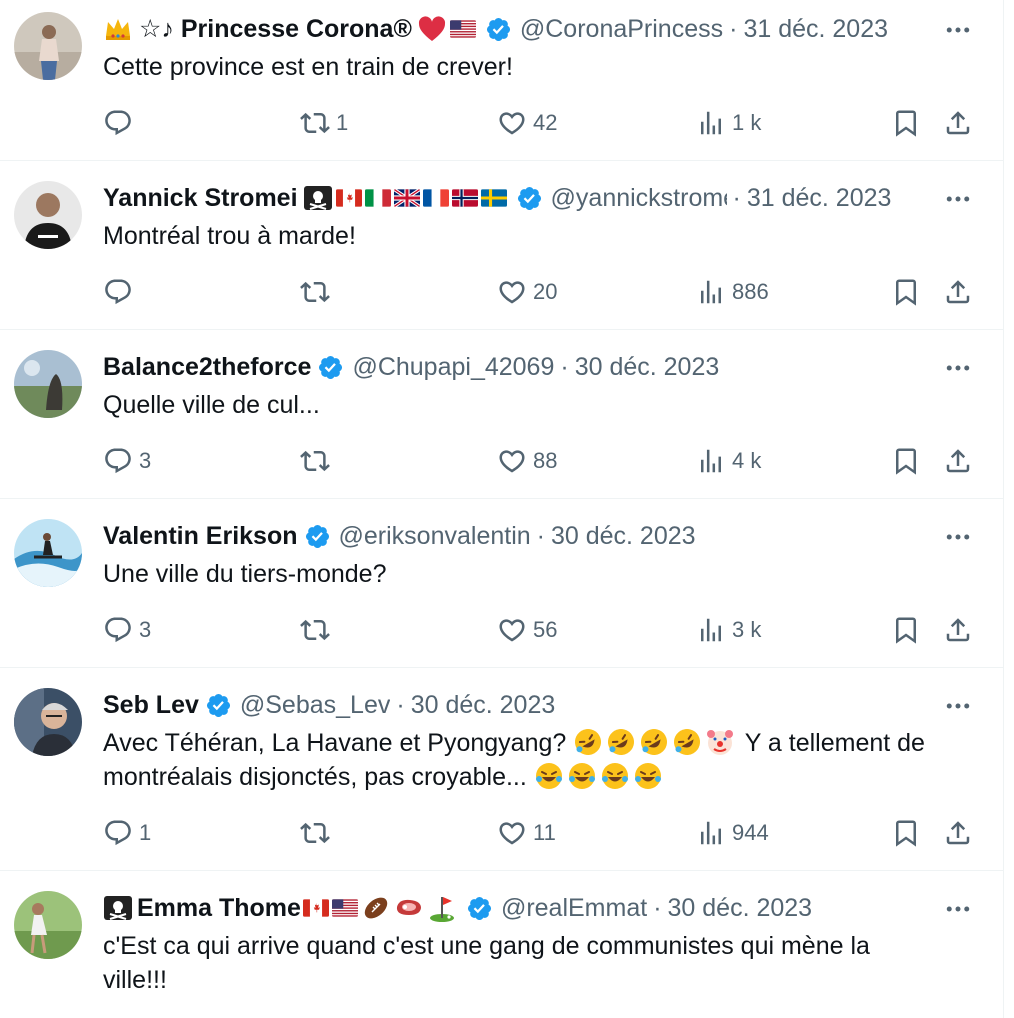 The height and width of the screenshot is (1018, 1014). Describe the element at coordinates (315, 705) in the screenshot. I see `handle: @Sebas_Lev` at that location.